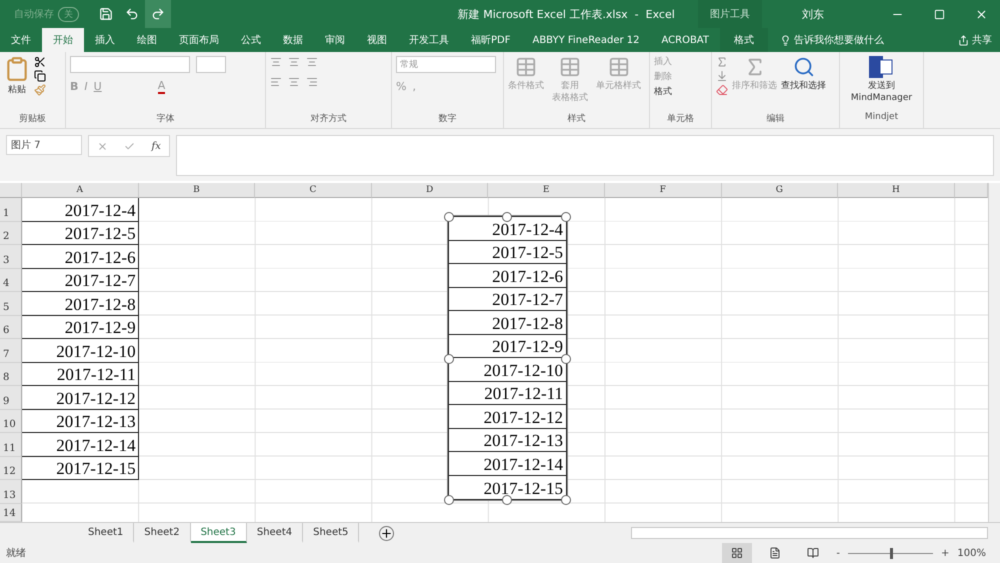  What do you see at coordinates (570, 67) in the screenshot?
I see `table-format-icon` at bounding box center [570, 67].